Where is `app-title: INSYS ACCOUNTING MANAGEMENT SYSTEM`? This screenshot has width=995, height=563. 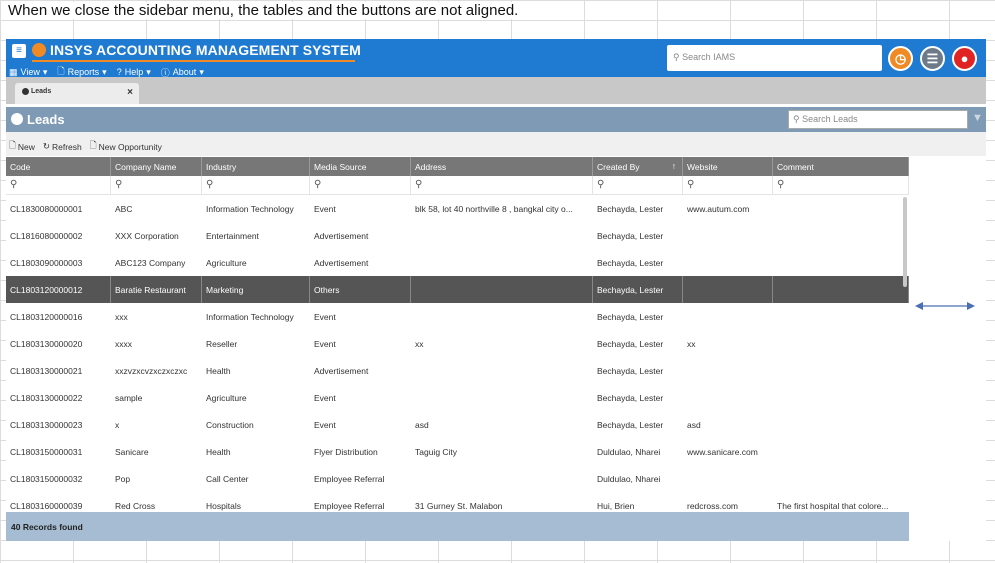
app-title: INSYS ACCOUNTING MANAGEMENT SYSTEM is located at coordinates (205, 50).